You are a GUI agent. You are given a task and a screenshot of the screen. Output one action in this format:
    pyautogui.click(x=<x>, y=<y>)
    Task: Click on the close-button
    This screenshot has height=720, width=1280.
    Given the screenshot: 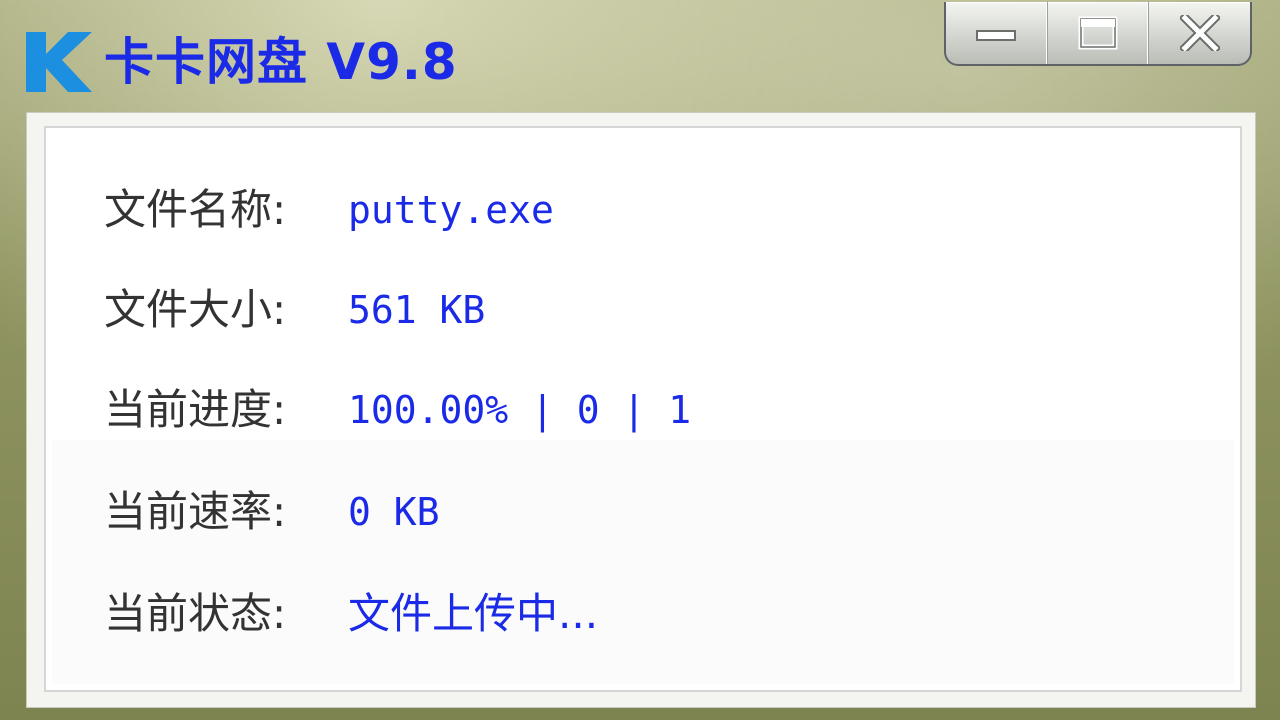 What is the action you would take?
    pyautogui.click(x=1199, y=33)
    